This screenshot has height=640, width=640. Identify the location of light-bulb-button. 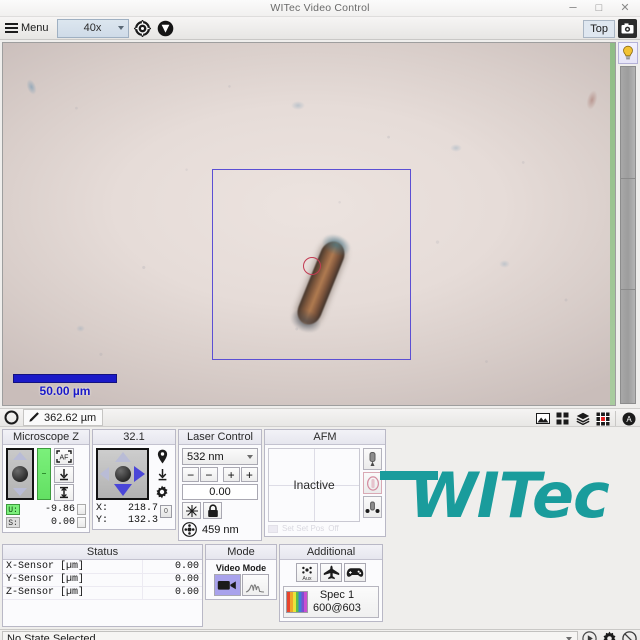
(628, 53).